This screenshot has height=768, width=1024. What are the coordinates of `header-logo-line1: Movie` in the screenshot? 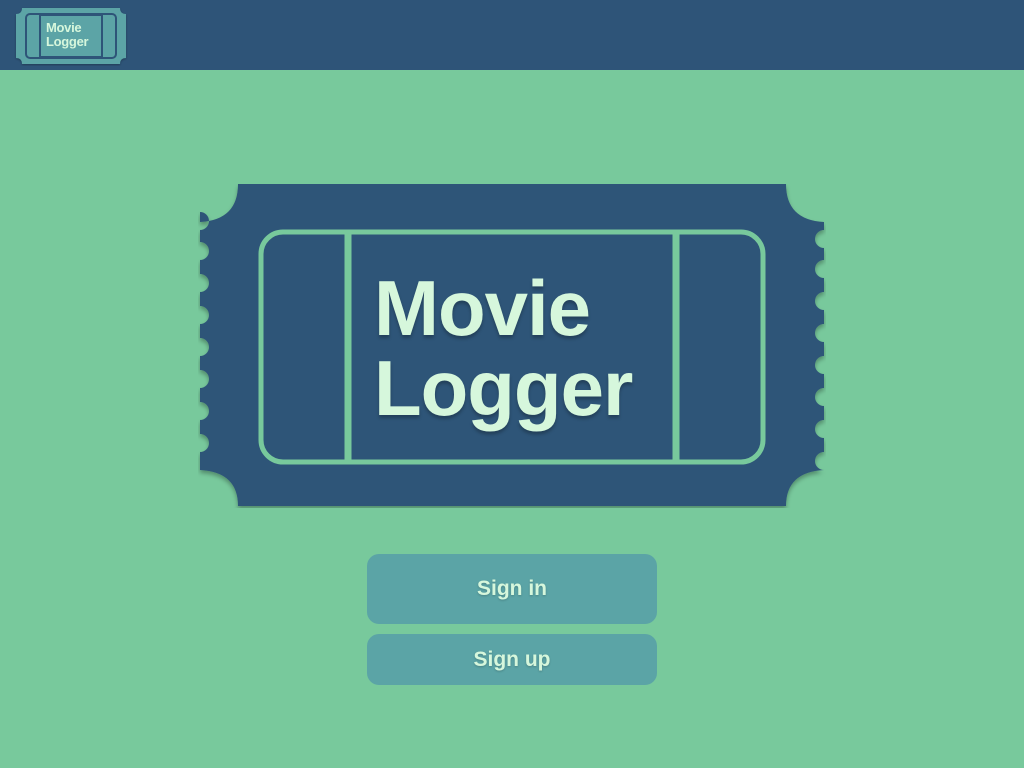 It's located at (64, 27).